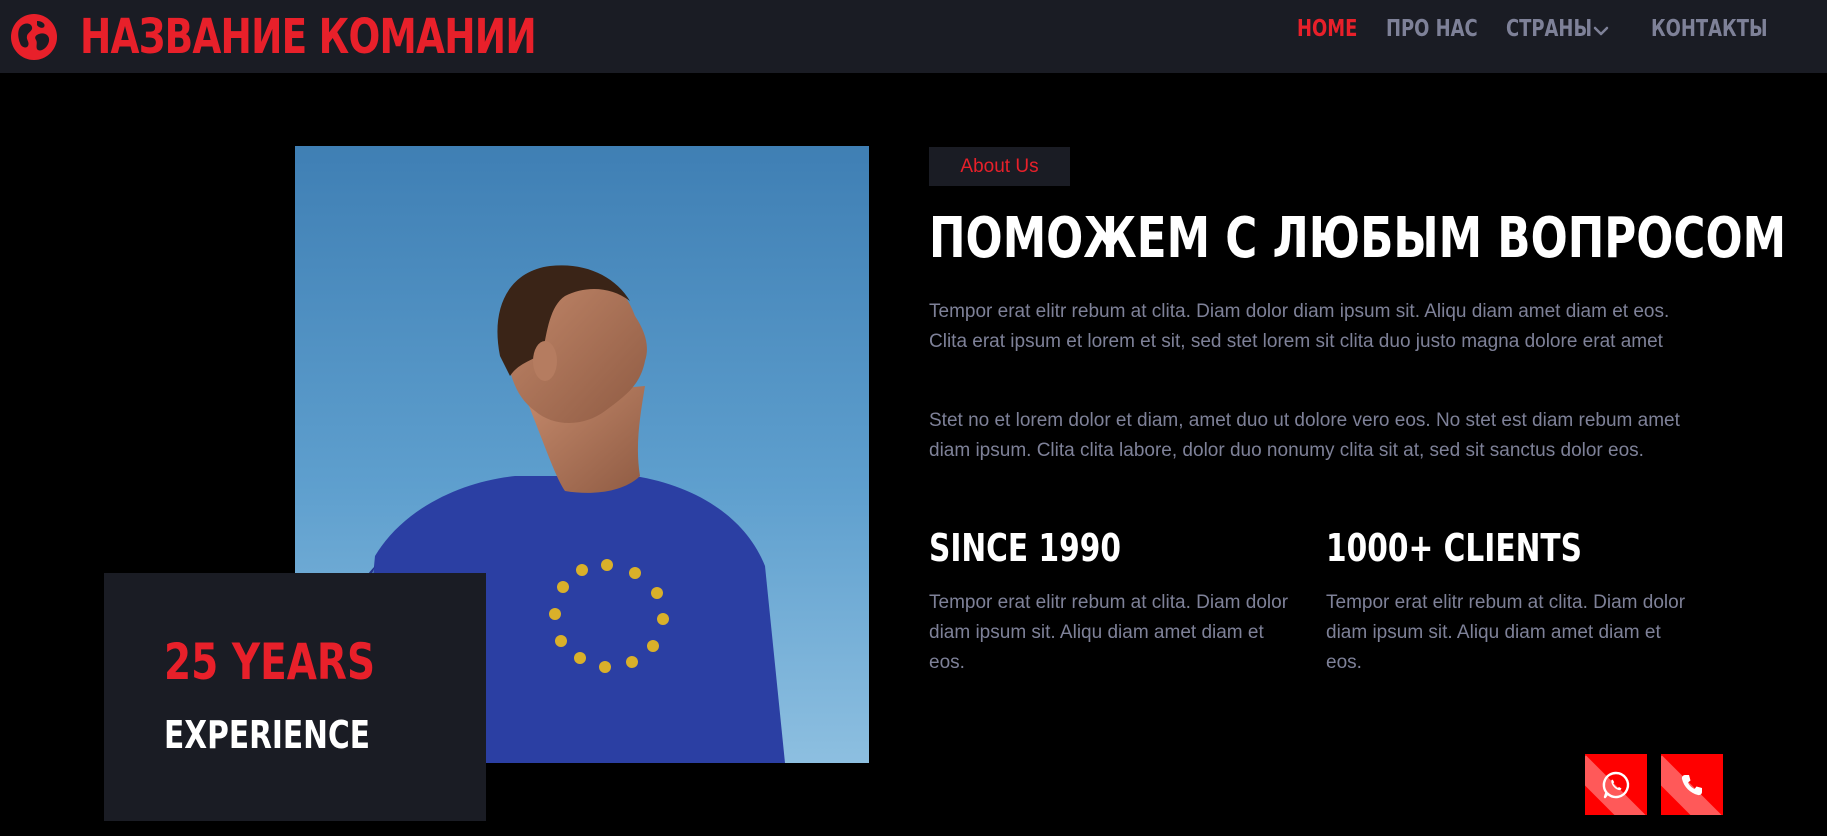  I want to click on whatsapp-button, so click(1616, 784).